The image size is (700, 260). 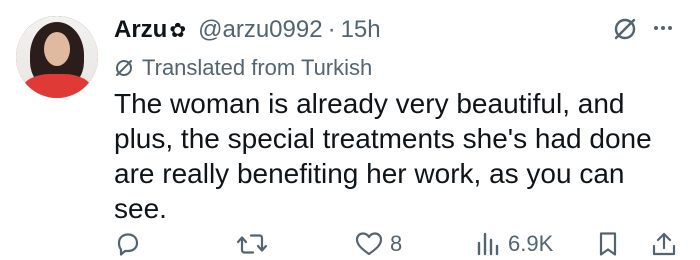 I want to click on reply-icon, so click(x=128, y=244).